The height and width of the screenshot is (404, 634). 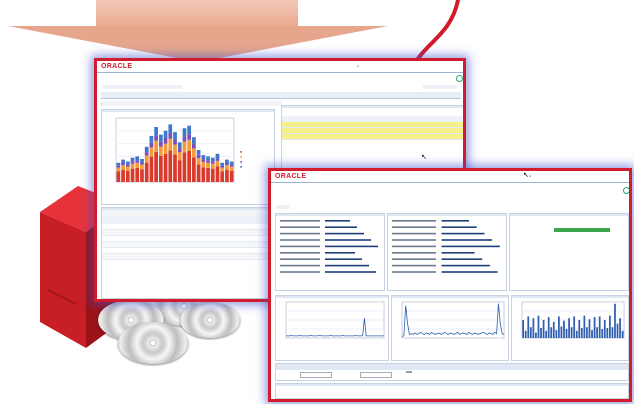 What do you see at coordinates (281, 98) in the screenshot?
I see `tab-bar` at bounding box center [281, 98].